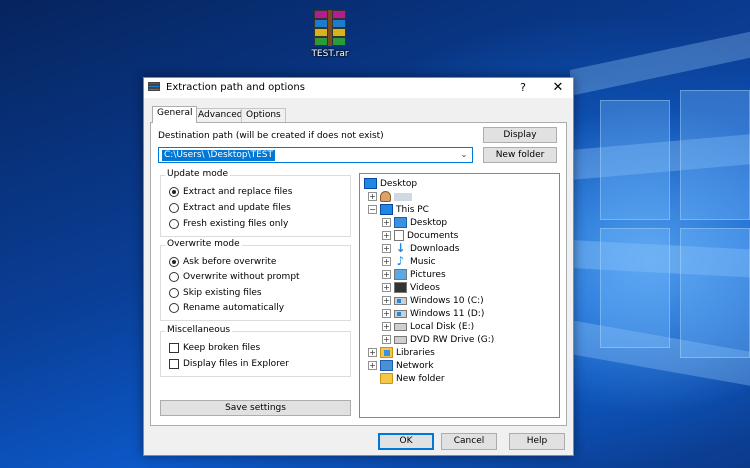 This screenshot has height=468, width=750. What do you see at coordinates (412, 209) in the screenshot?
I see `tree-node-label: This PC` at bounding box center [412, 209].